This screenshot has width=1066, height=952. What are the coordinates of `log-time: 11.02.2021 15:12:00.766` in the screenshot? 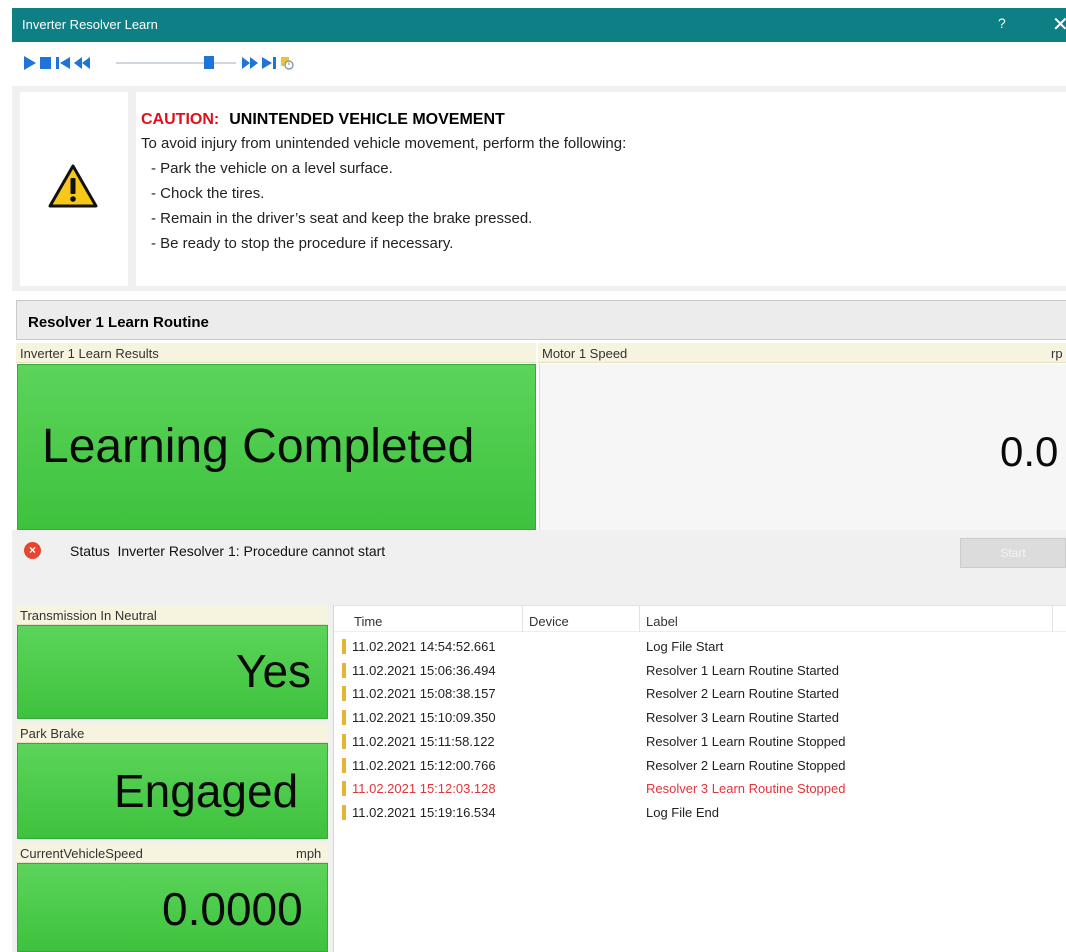 It's located at (424, 765).